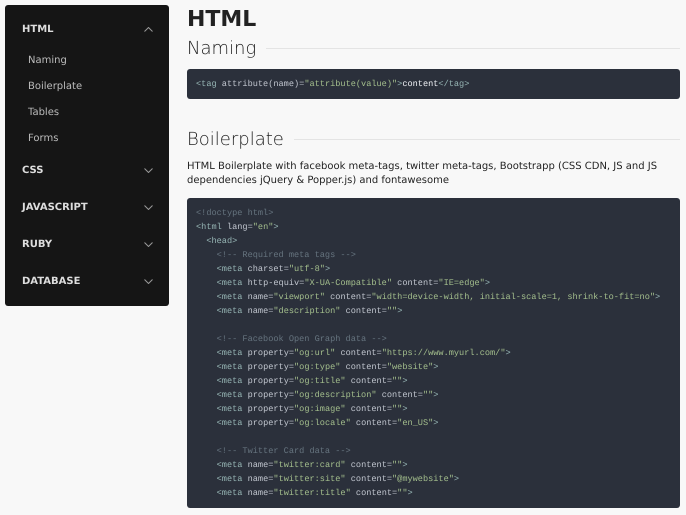 The image size is (686, 515). I want to click on section-description: HTML Boilerplate with facebook meta-tags, twitter meta-tags, Bootstrapp (CSS CDN, JS and JS dependencies jQuery & Popper.js) and fontawesome, so click(422, 174).